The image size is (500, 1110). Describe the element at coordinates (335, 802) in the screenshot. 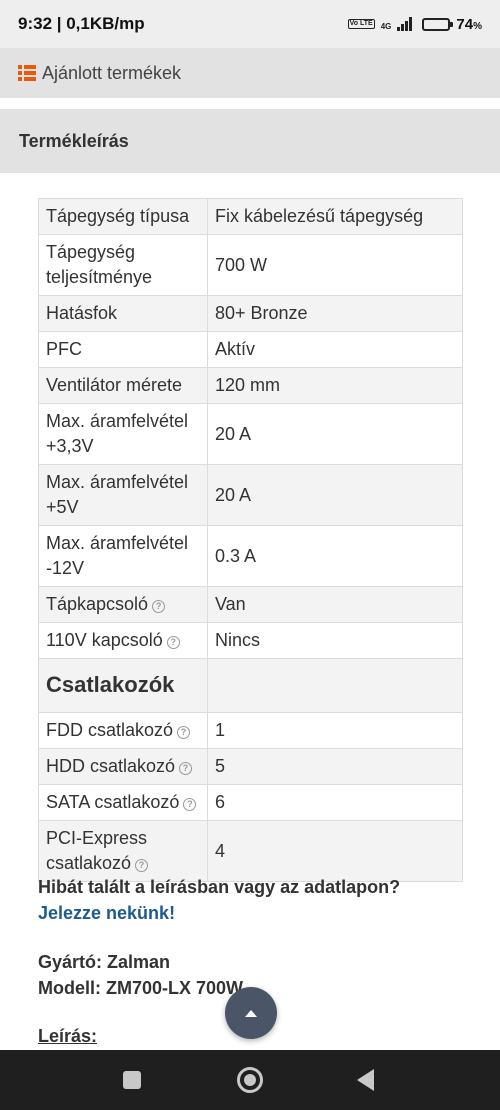

I see `spec-value: 6` at that location.